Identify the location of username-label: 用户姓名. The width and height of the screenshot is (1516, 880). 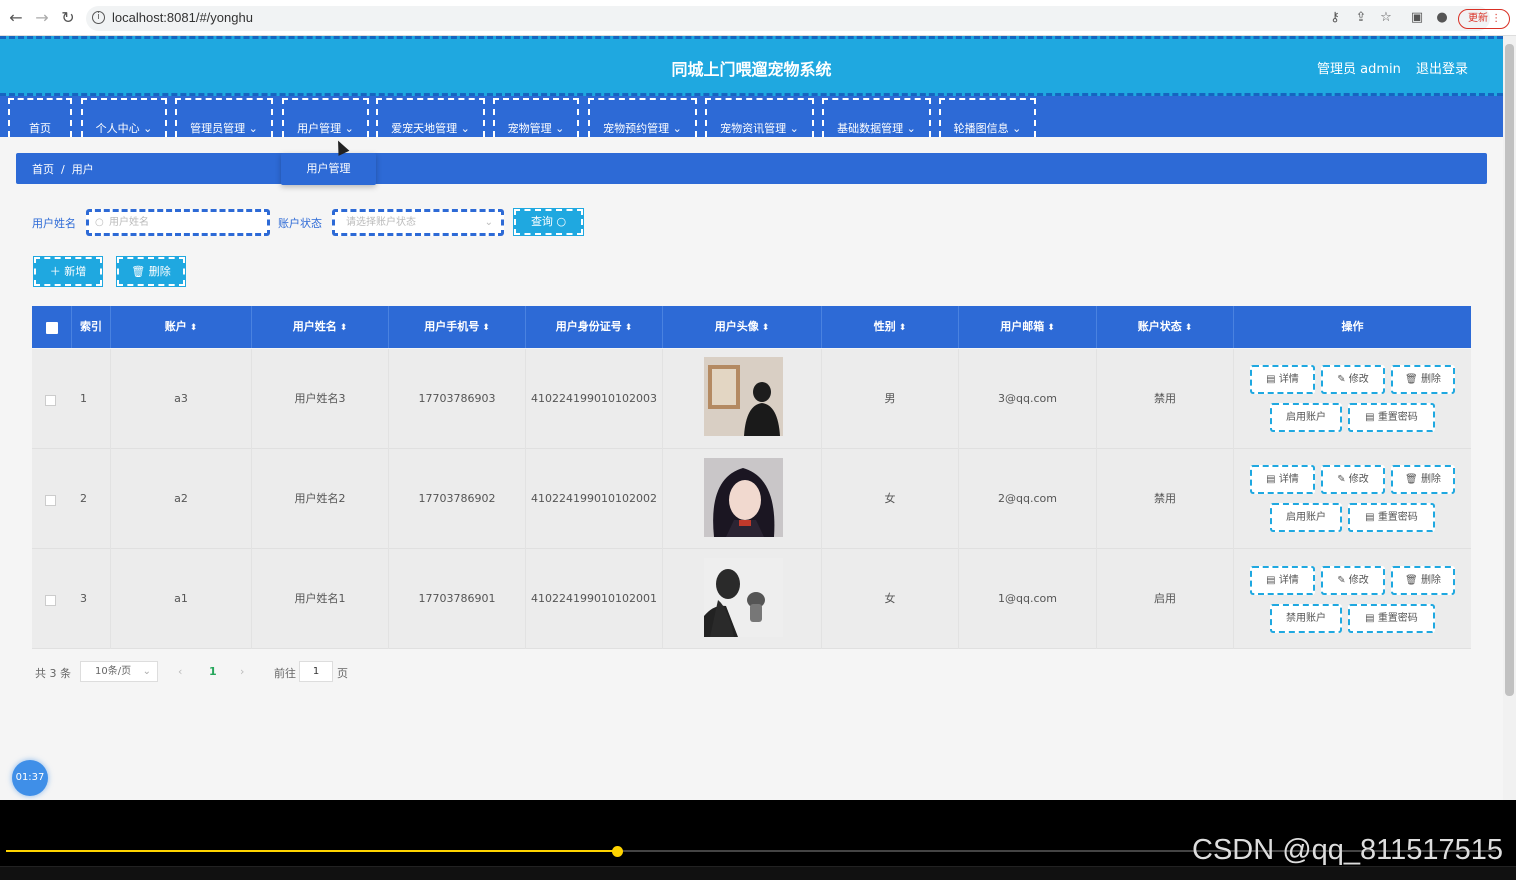
(54, 223).